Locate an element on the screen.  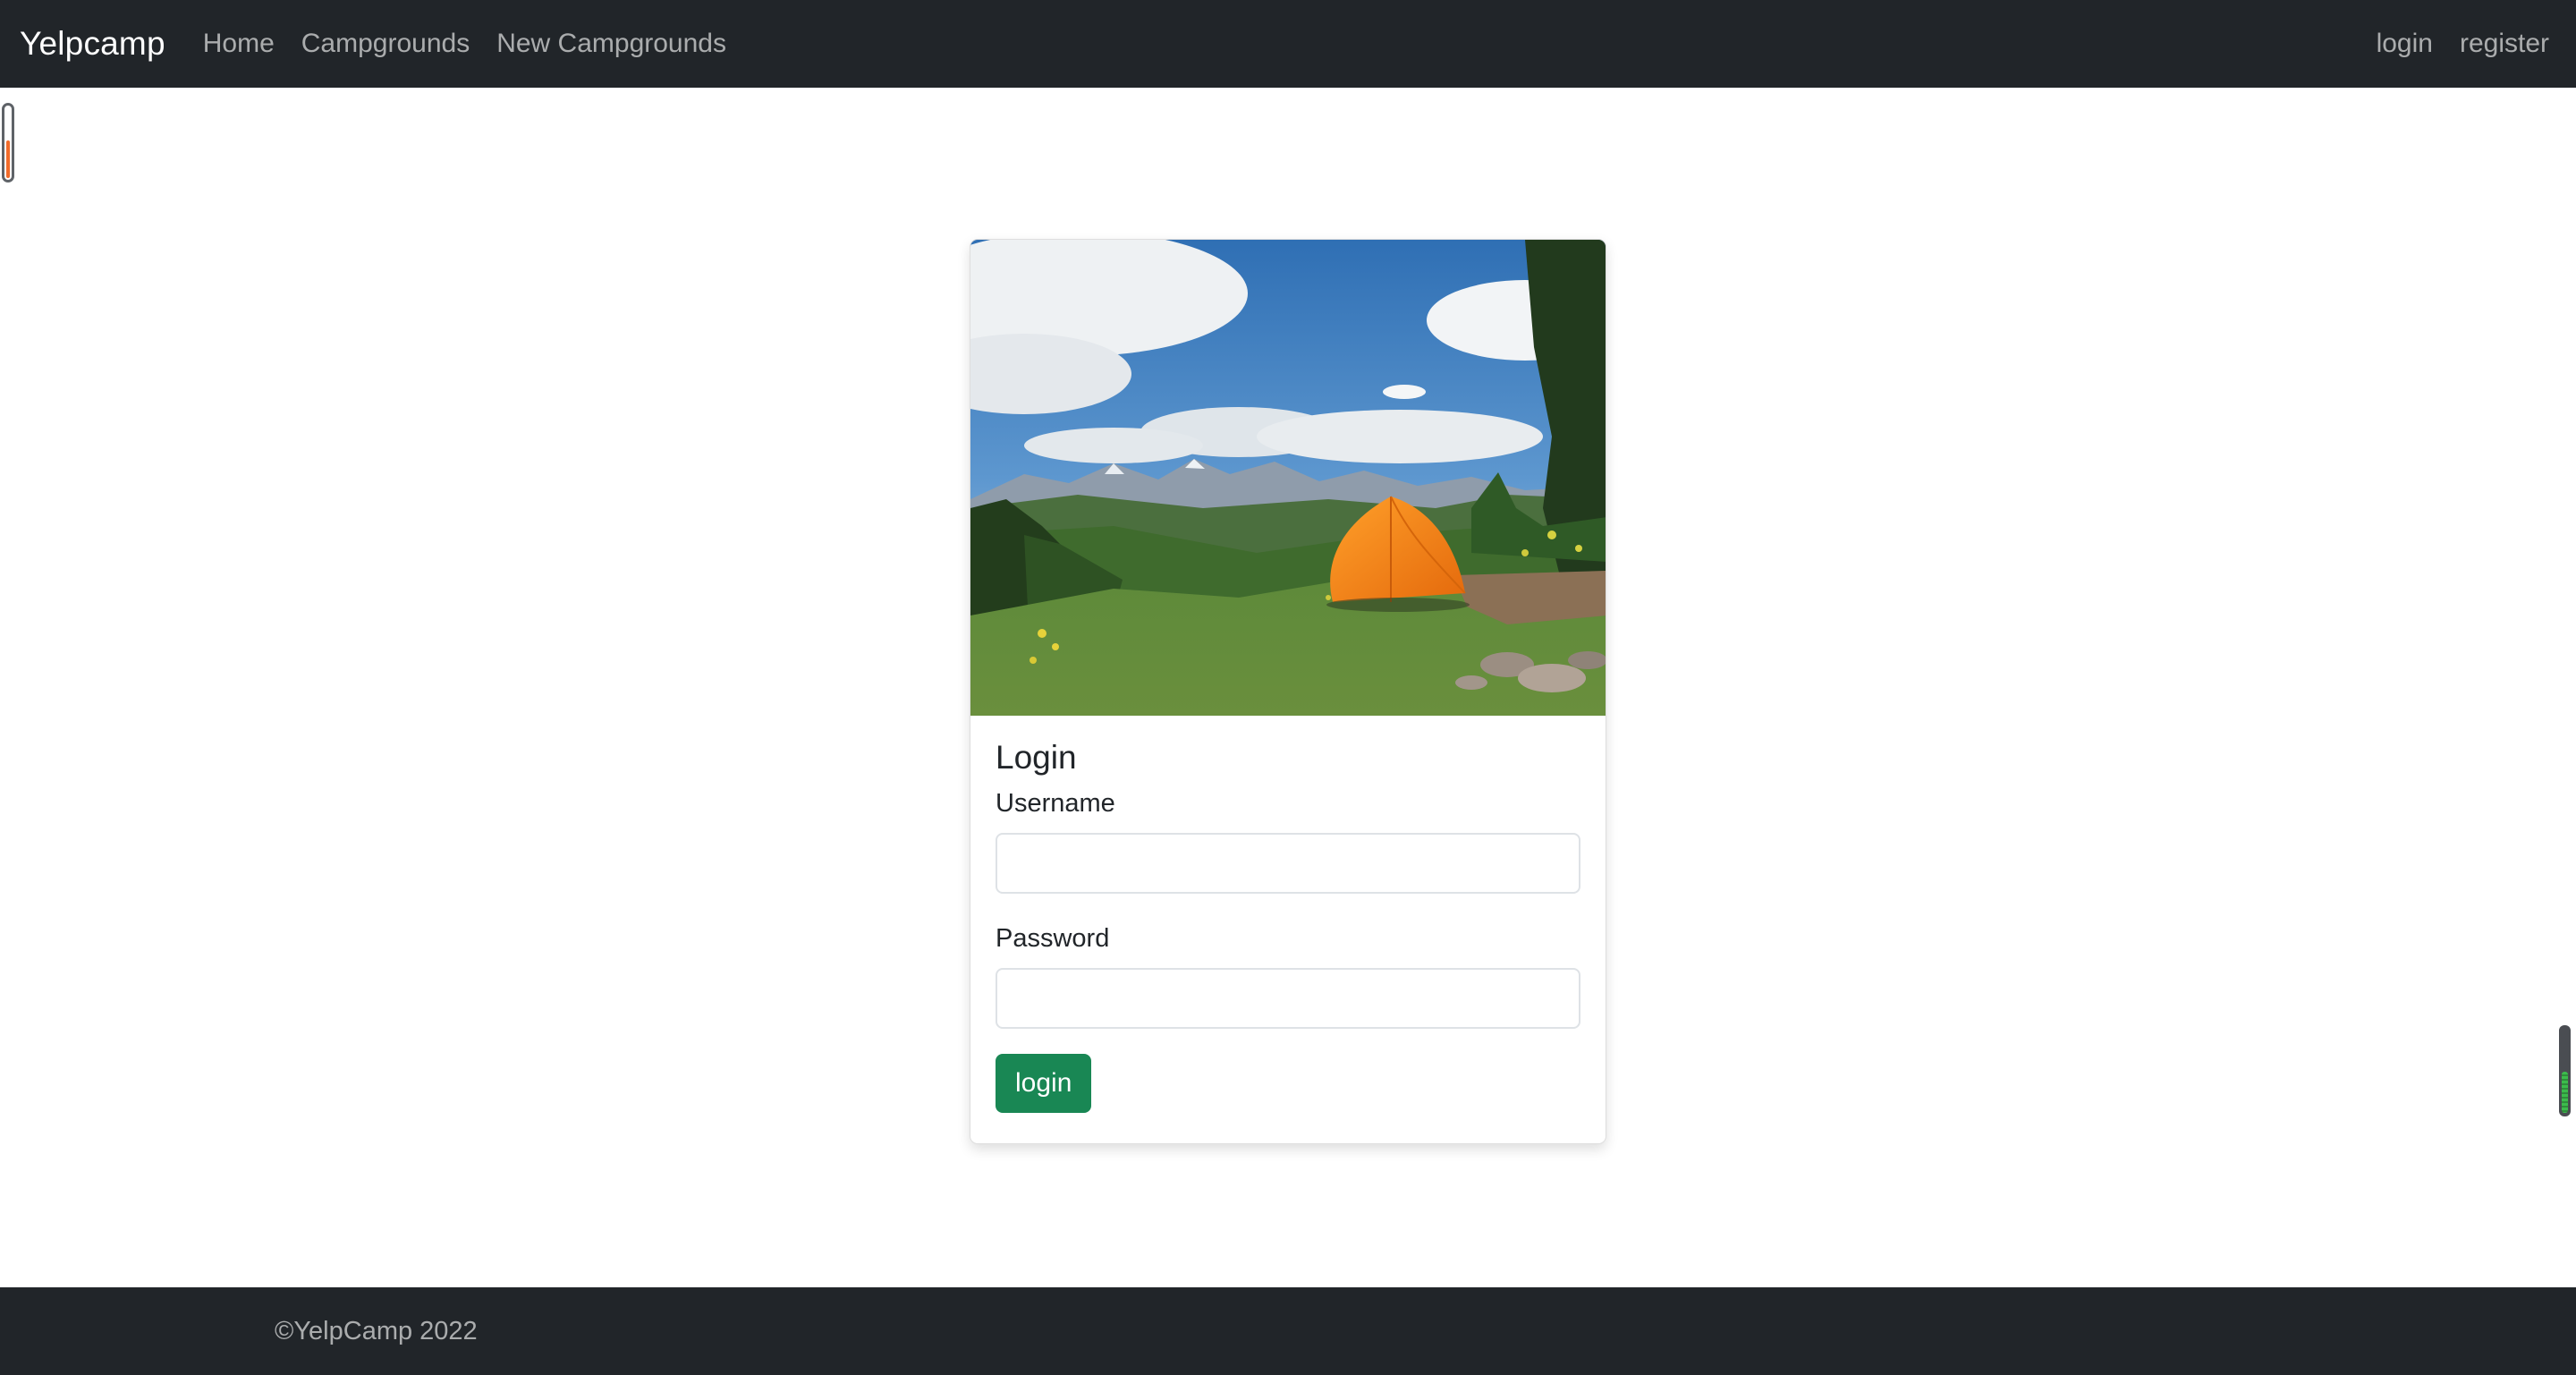
password-field-group: Password is located at coordinates (1288, 976).